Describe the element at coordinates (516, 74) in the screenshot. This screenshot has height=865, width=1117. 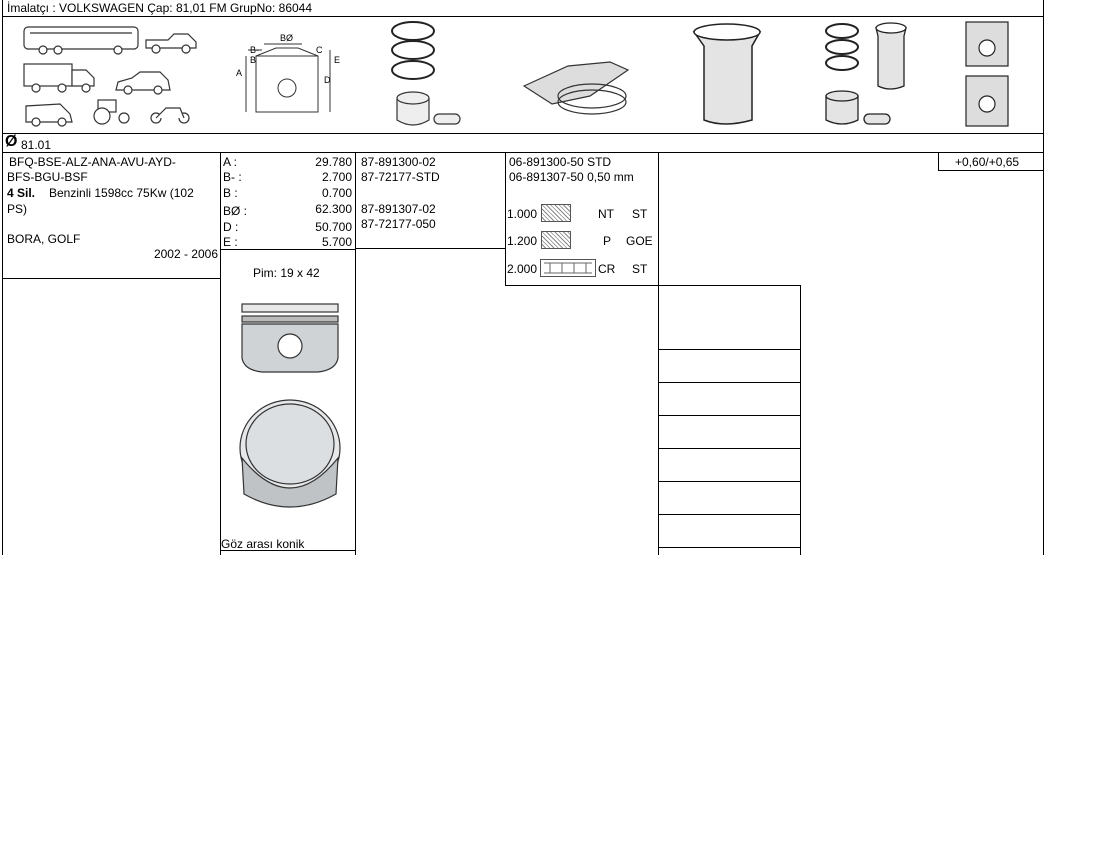
I see `vehicle-icons` at that location.